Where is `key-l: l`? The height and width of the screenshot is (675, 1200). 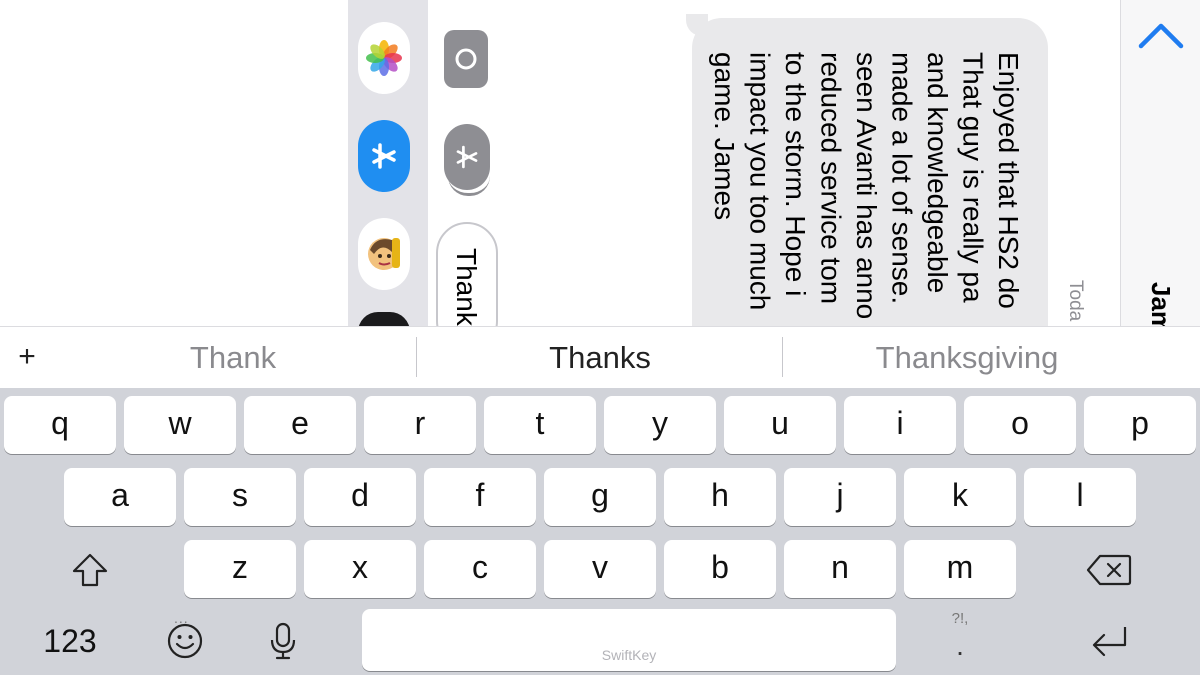
key-l: l is located at coordinates (1080, 497).